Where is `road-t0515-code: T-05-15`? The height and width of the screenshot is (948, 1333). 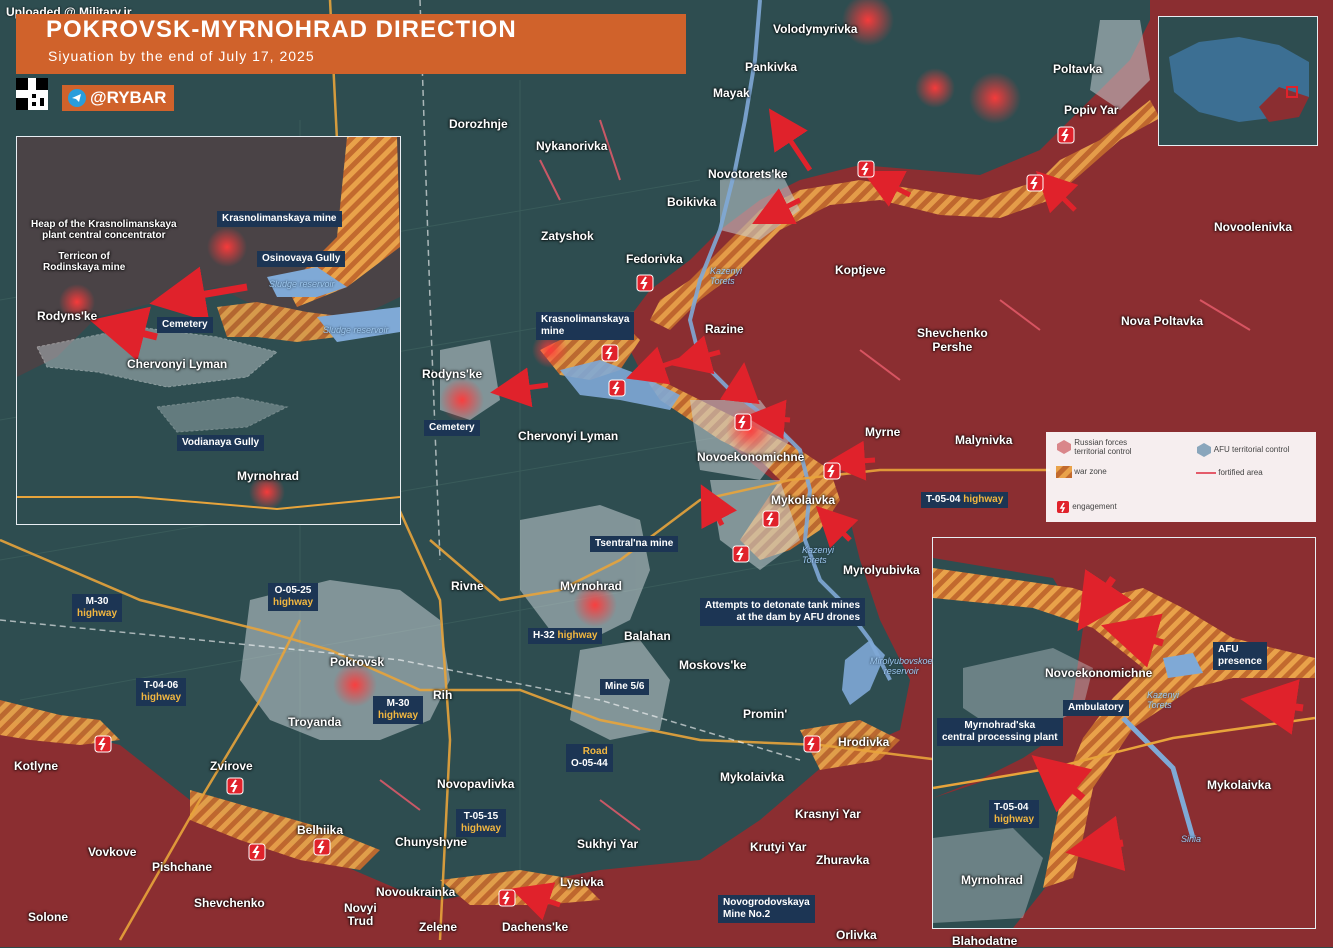 road-t0515-code: T-05-15 is located at coordinates (481, 816).